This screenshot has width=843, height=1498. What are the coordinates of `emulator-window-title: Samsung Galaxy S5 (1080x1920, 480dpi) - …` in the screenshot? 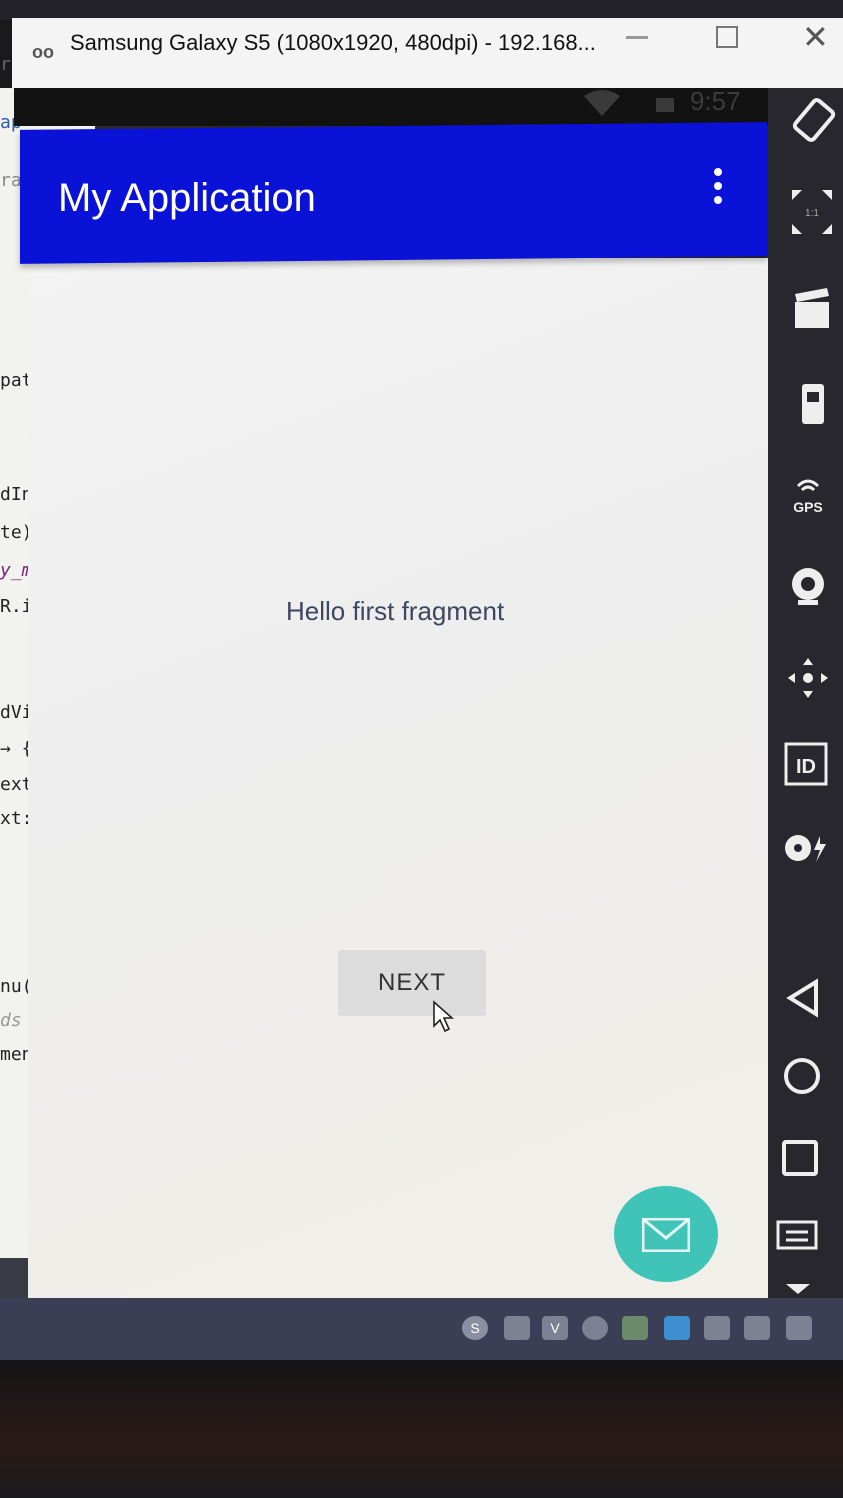 It's located at (333, 42).